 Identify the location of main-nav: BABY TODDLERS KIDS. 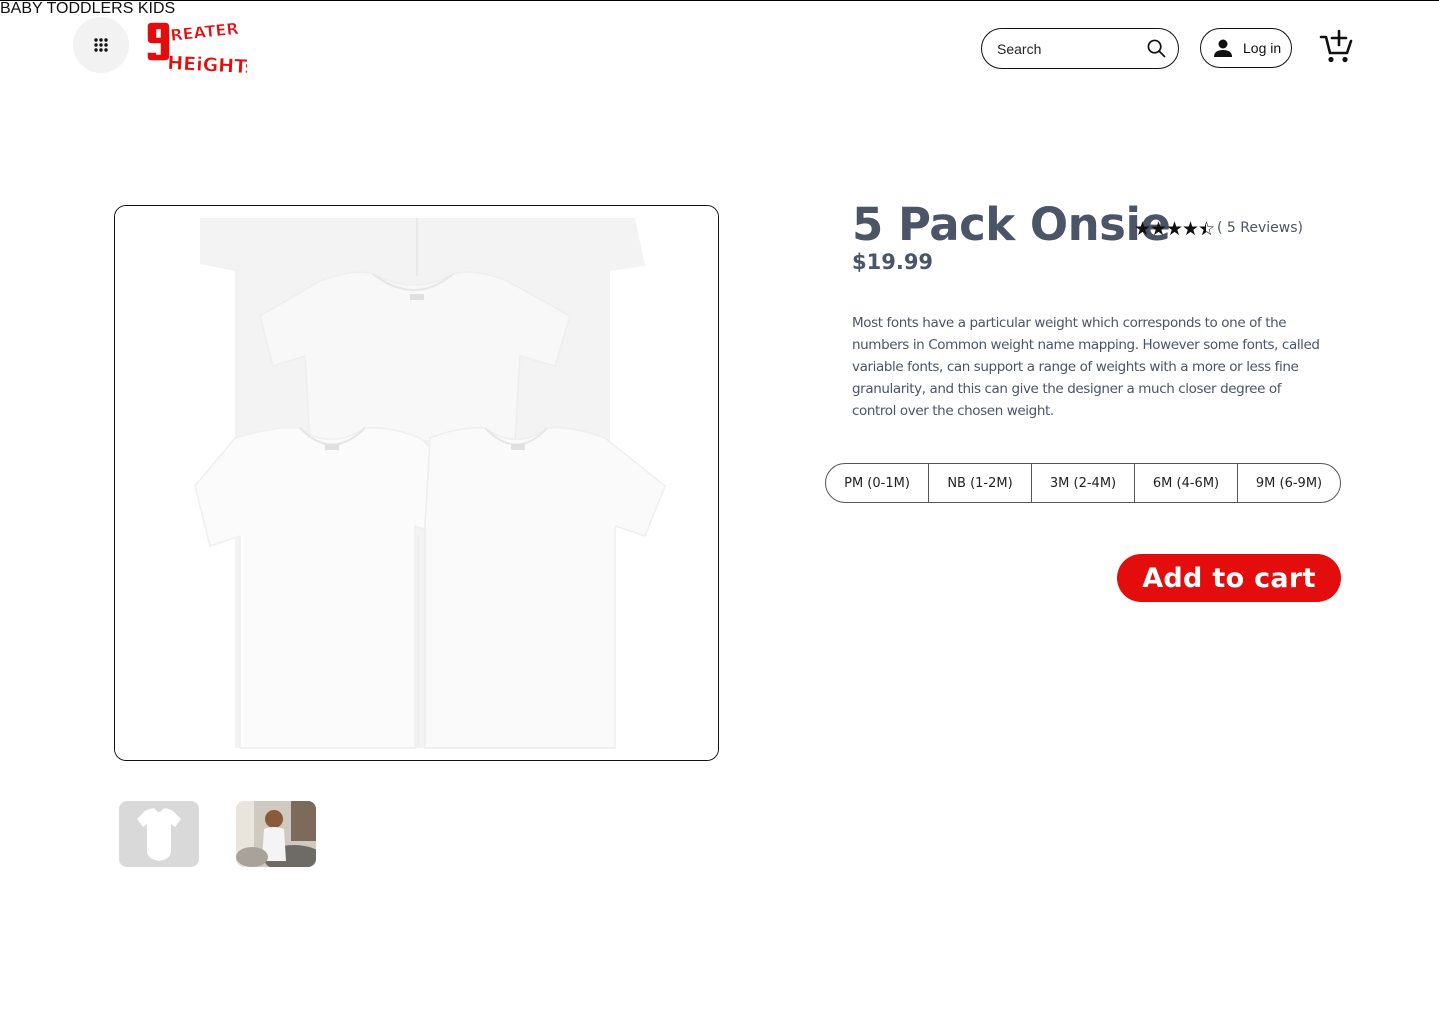
(719, 9).